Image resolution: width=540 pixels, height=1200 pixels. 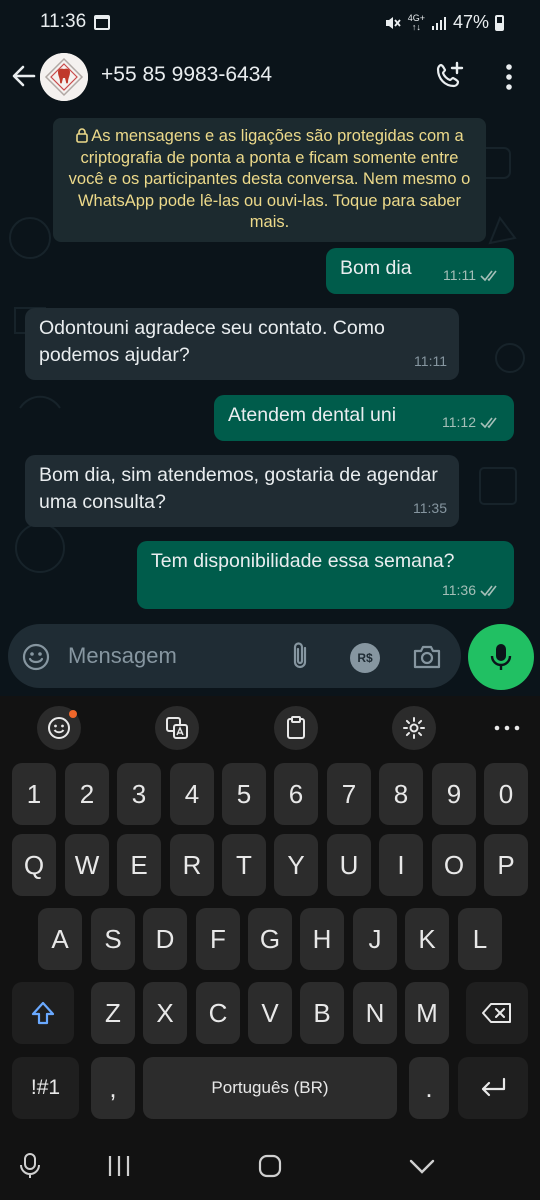 What do you see at coordinates (325, 575) in the screenshot?
I see `message-bubble-outgoing: Tem disponibilidade essa semana? 11:36` at bounding box center [325, 575].